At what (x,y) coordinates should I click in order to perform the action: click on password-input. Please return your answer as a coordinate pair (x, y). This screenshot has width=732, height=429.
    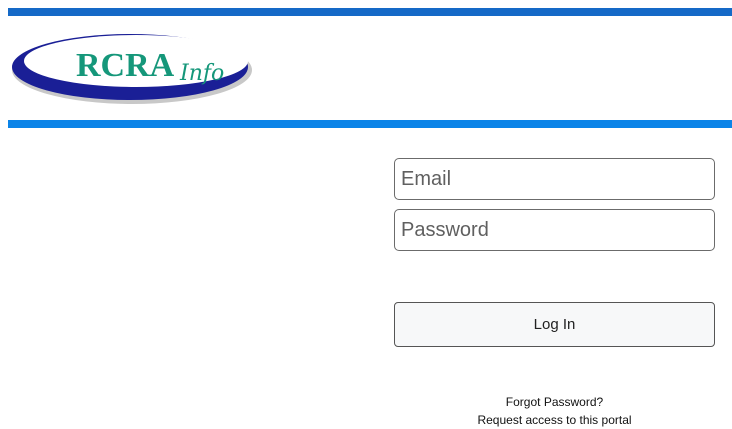
    Looking at the image, I should click on (554, 230).